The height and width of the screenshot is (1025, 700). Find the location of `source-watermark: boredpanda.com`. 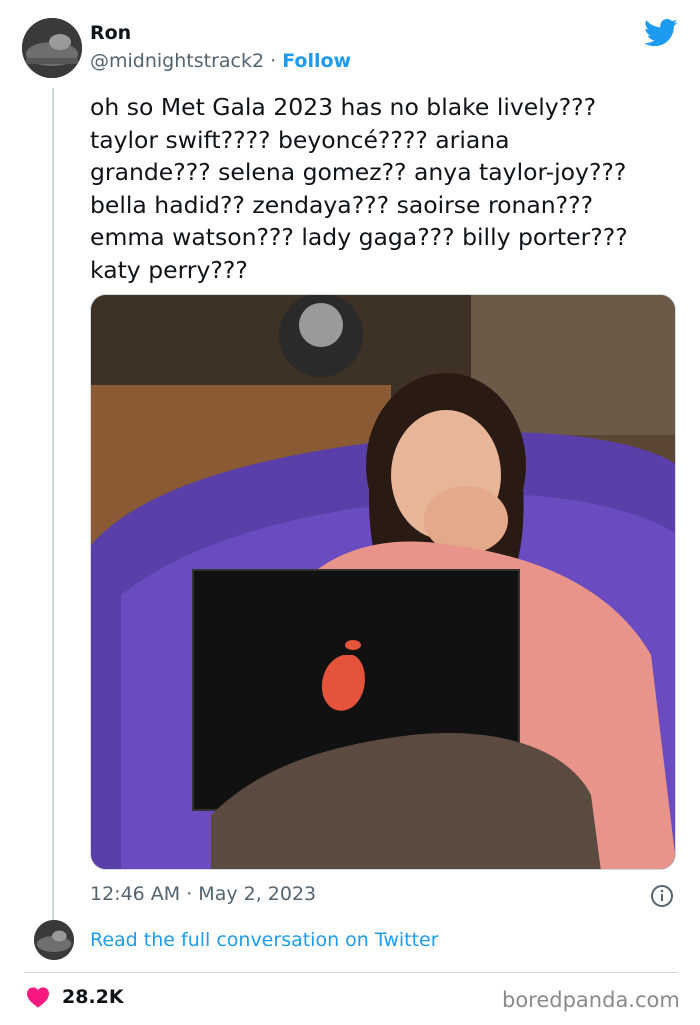

source-watermark: boredpanda.com is located at coordinates (591, 1000).